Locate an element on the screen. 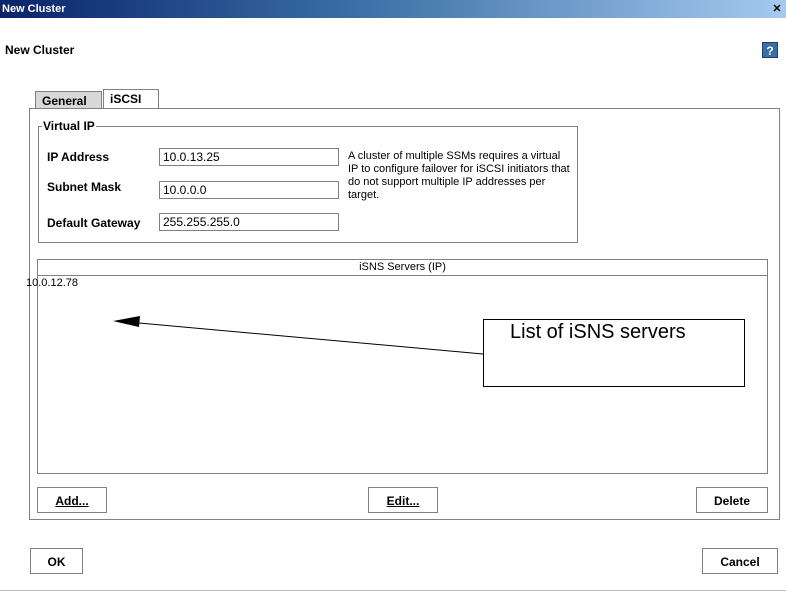 The image size is (786, 594). tab-general-label: General is located at coordinates (64, 101).